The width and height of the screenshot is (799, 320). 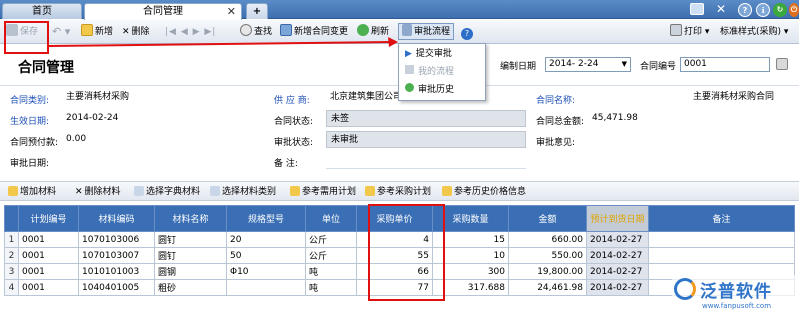 What do you see at coordinates (406, 252) in the screenshot?
I see `annotation-price-highlight` at bounding box center [406, 252].